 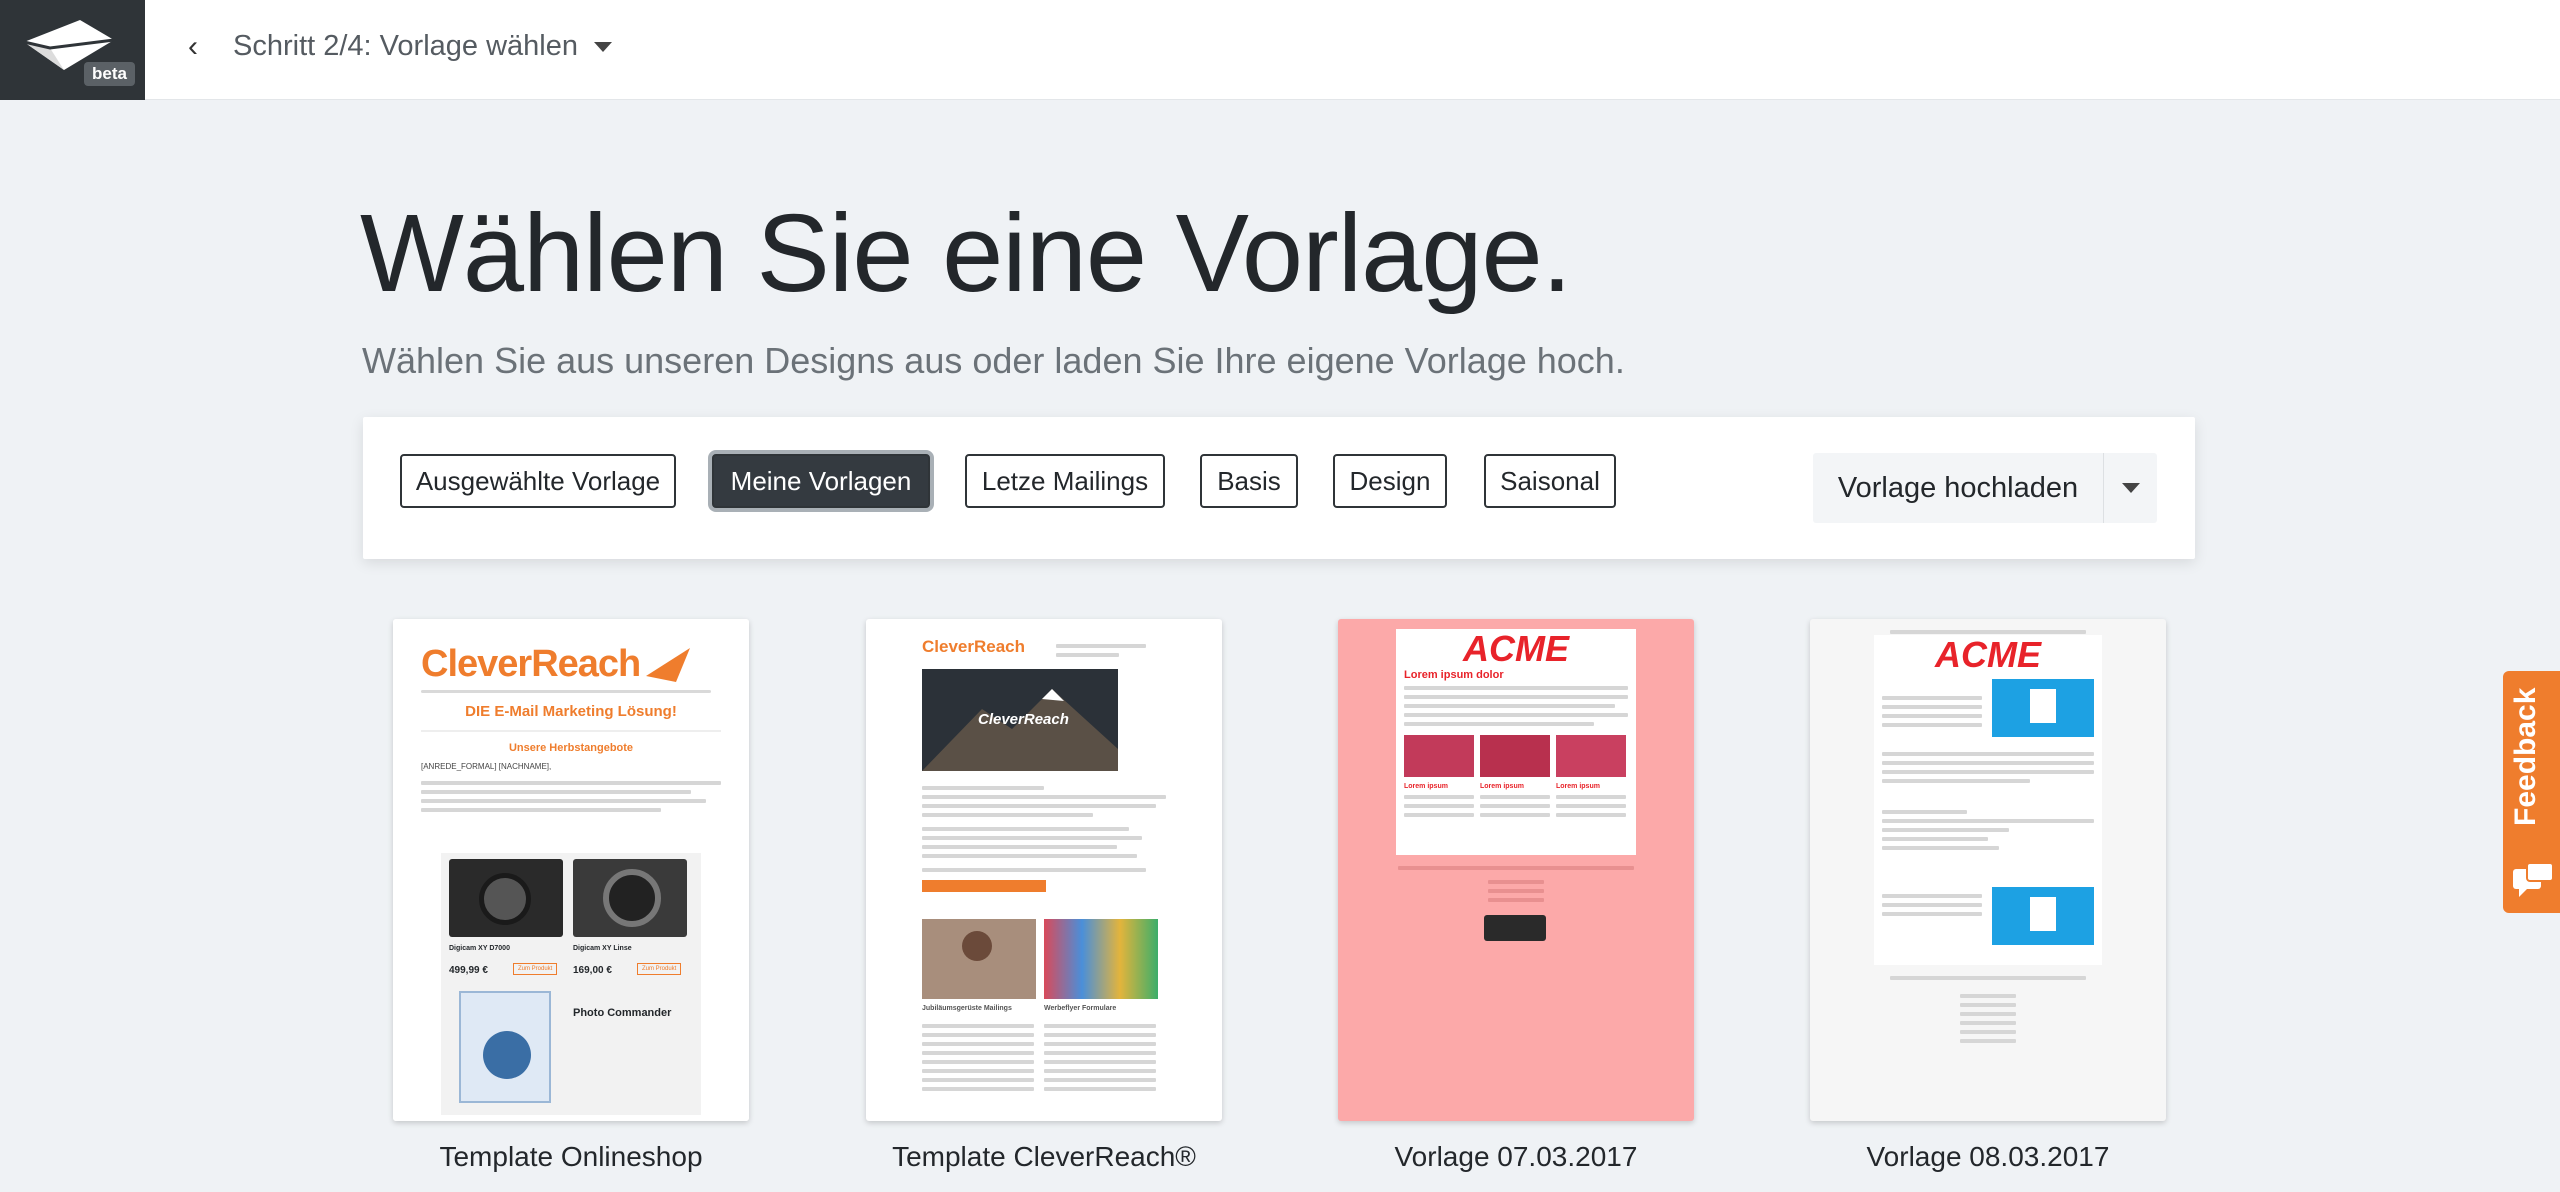 I want to click on feedback-tab: Feedback, so click(x=2531, y=792).